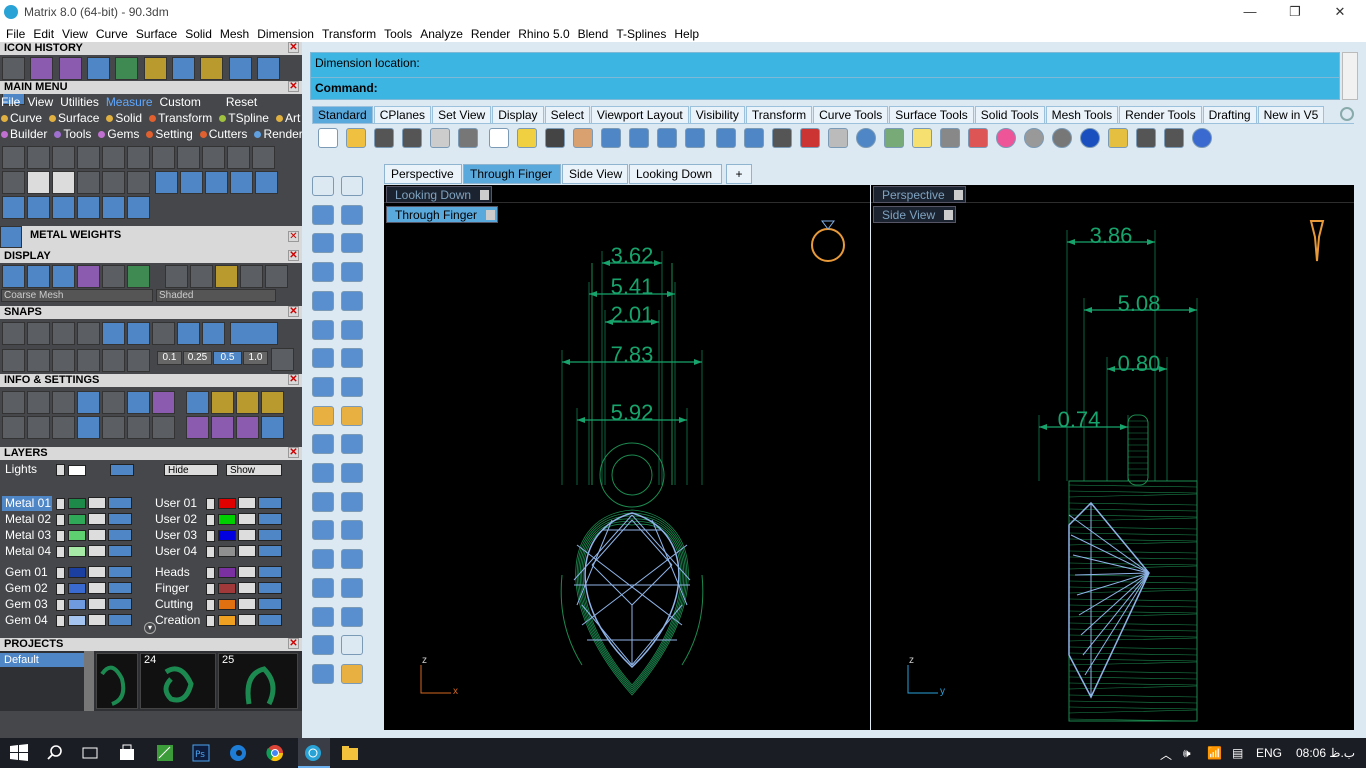 This screenshot has height=768, width=1366. What do you see at coordinates (468, 138) in the screenshot?
I see `cut-icon` at bounding box center [468, 138].